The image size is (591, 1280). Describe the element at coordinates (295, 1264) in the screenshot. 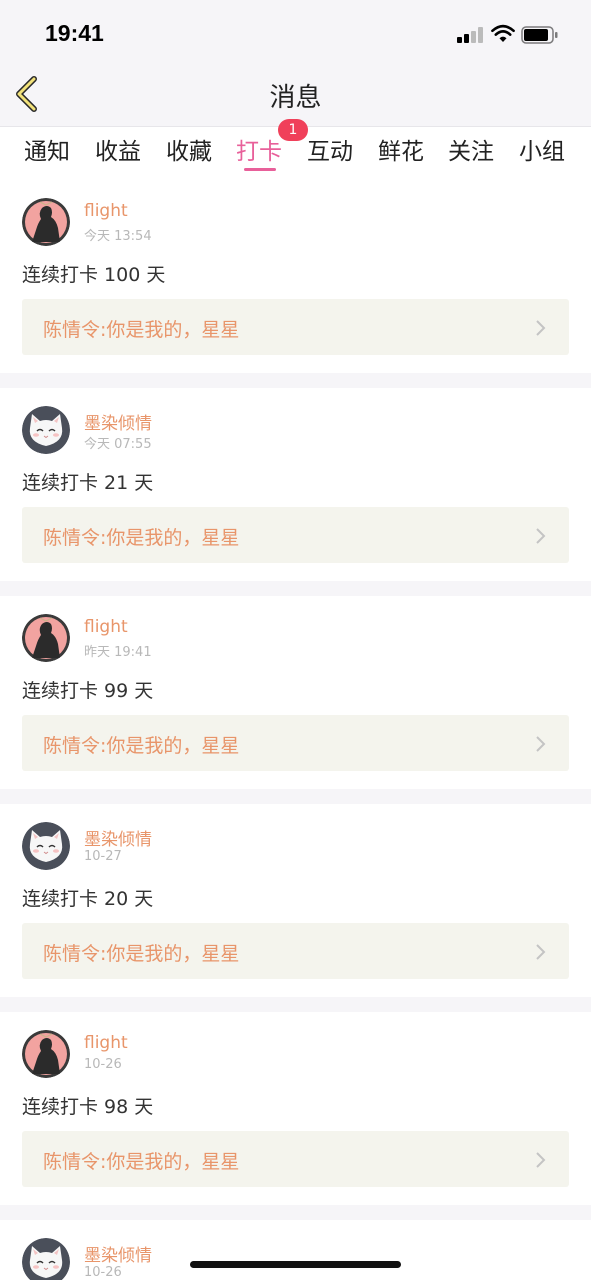

I see `home-indicator` at that location.